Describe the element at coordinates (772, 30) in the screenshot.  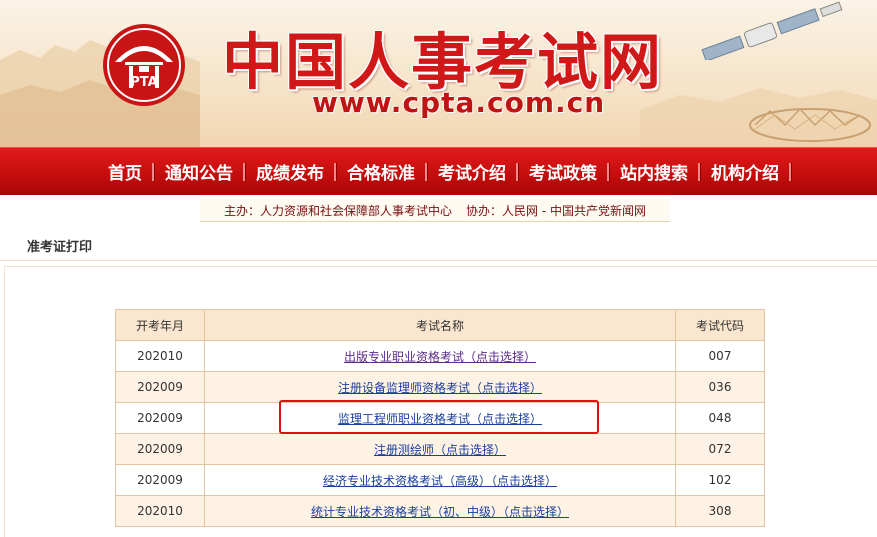
I see `satellite-illustration` at that location.